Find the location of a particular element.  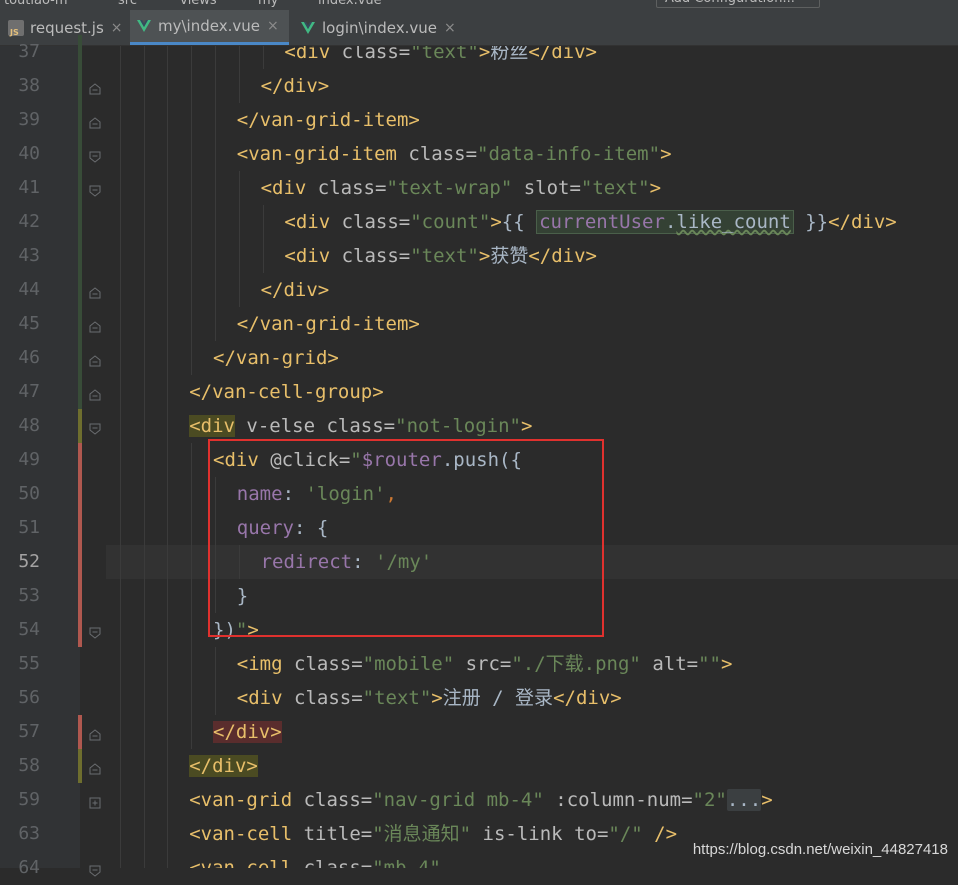

code-line: <van-cell title="消息通知" is-link to="/" /> is located at coordinates (433, 834).